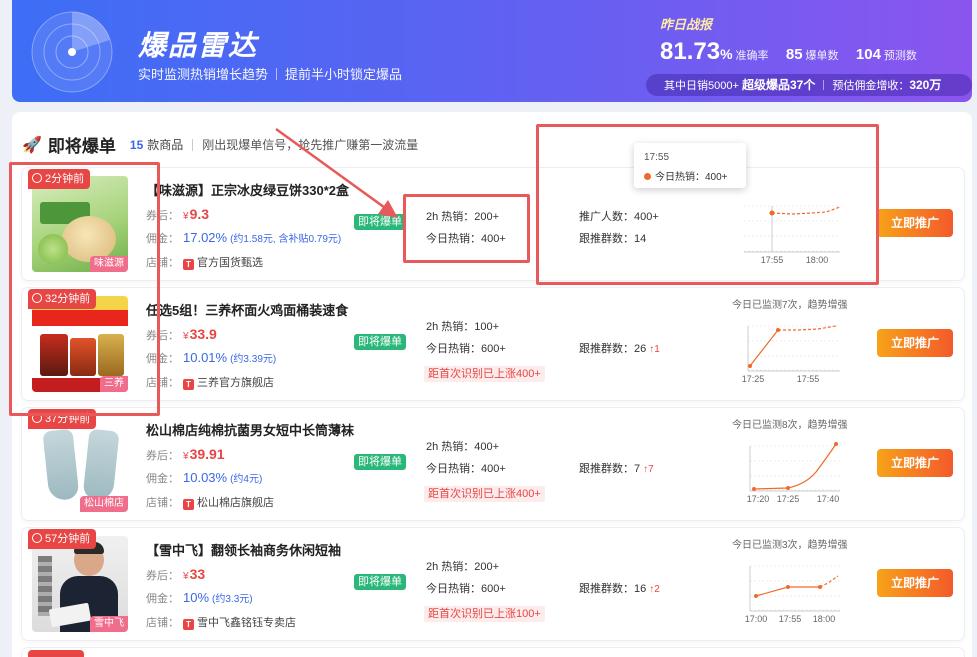 This screenshot has height=657, width=977. What do you see at coordinates (246, 623) in the screenshot?
I see `shop-name: 雪中飞鑫铭钰专卖店` at bounding box center [246, 623].